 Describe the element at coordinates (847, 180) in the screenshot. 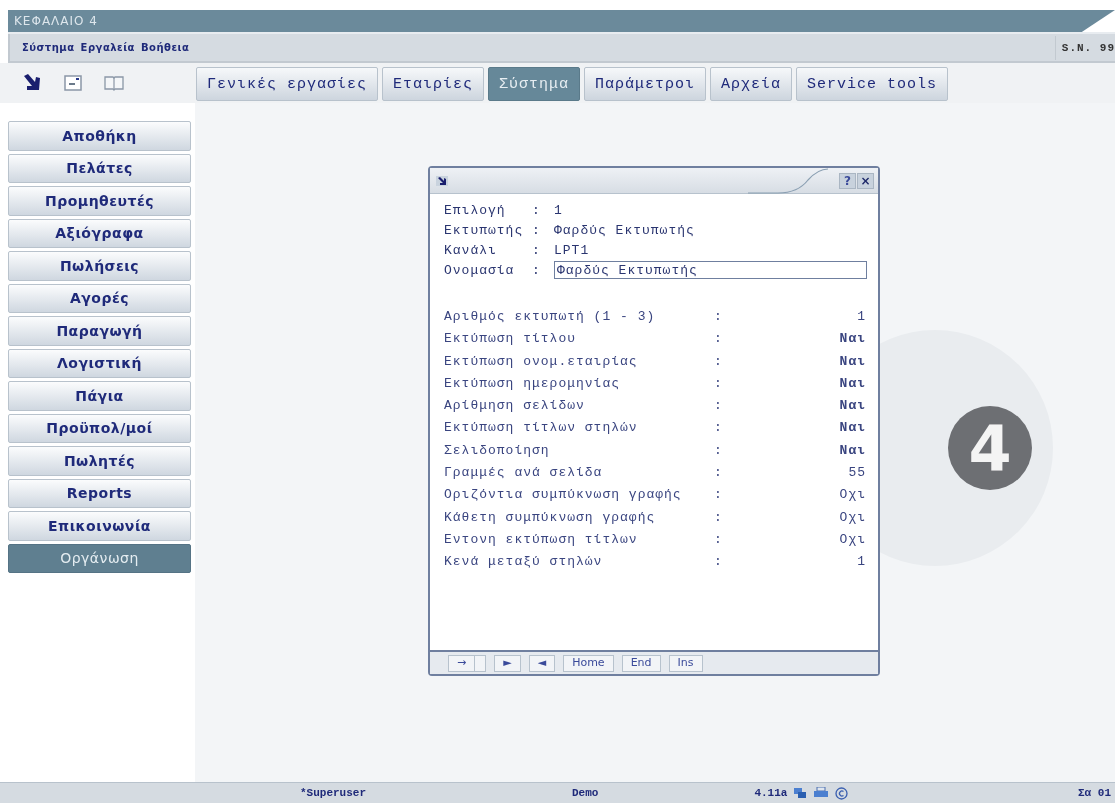

I see `help-button: ?` at that location.